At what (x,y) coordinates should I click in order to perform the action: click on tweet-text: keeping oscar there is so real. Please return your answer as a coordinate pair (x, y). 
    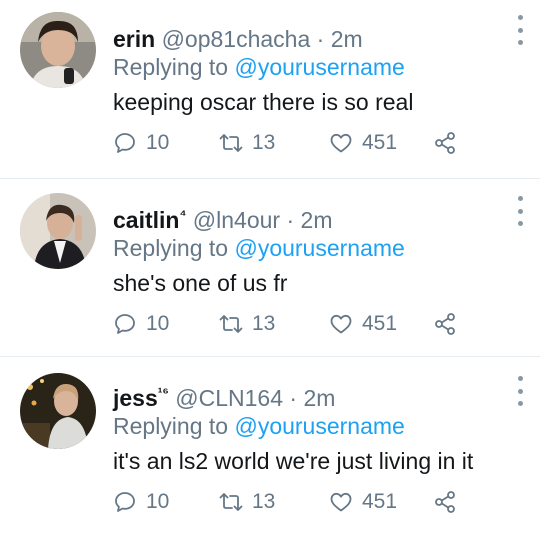
    Looking at the image, I should click on (263, 102).